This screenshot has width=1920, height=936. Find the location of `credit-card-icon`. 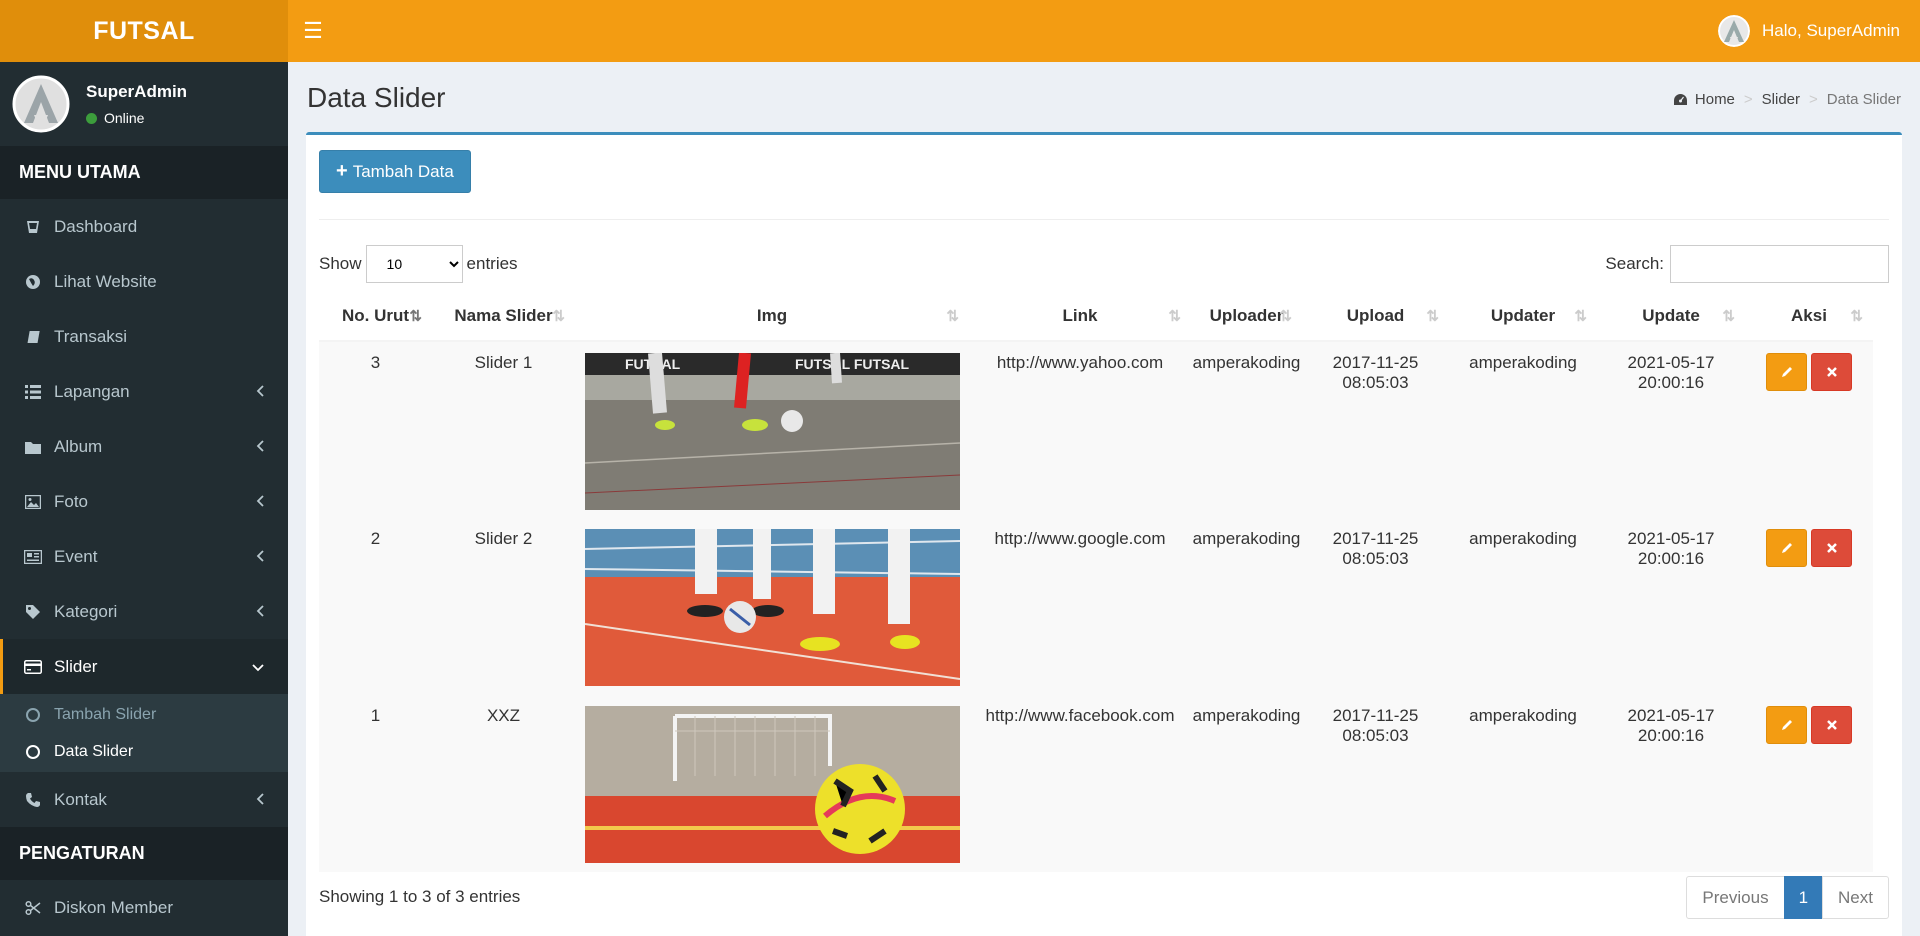

credit-card-icon is located at coordinates (33, 666).